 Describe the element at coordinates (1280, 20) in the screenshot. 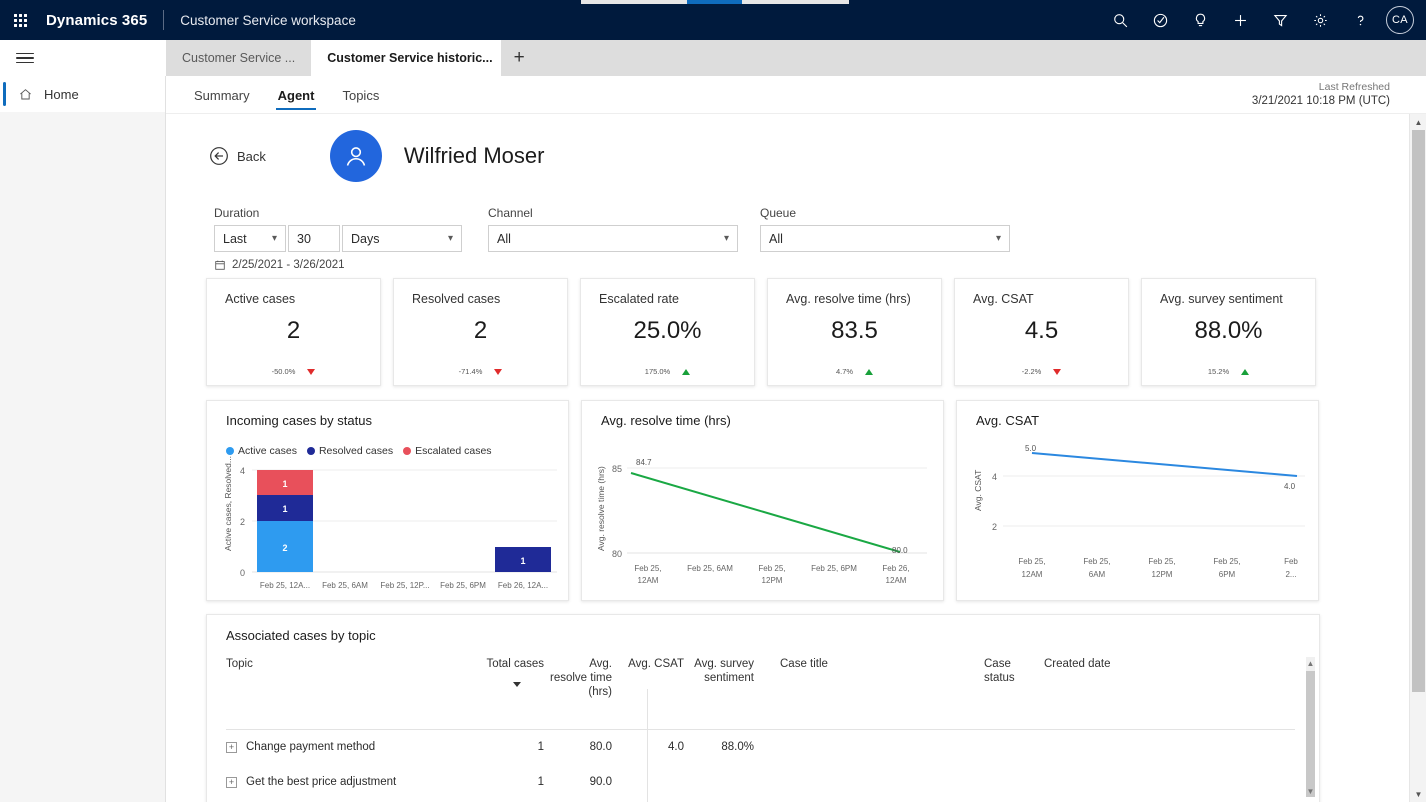

I see `filter-icon` at that location.